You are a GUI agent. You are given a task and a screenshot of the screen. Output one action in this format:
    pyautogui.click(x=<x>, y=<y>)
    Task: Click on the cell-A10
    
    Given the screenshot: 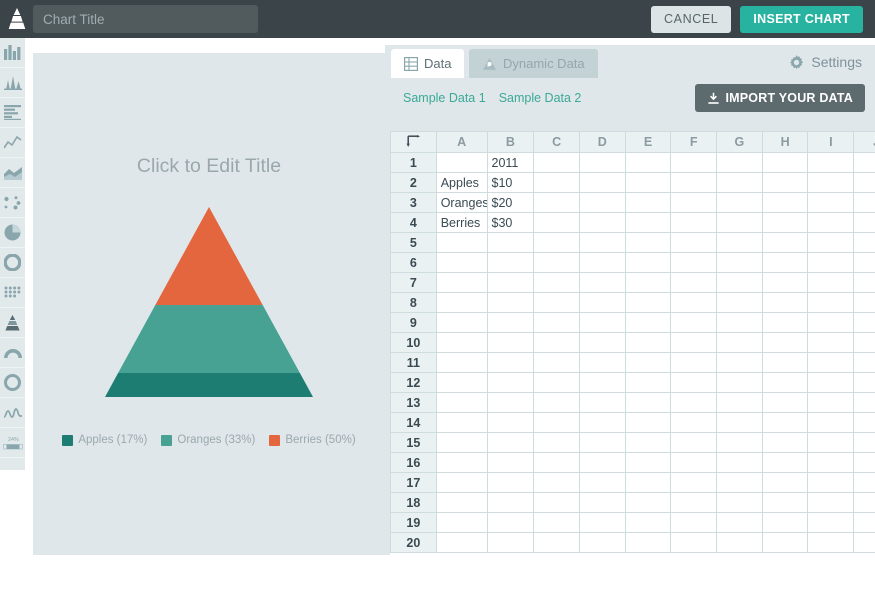 What is the action you would take?
    pyautogui.click(x=461, y=343)
    